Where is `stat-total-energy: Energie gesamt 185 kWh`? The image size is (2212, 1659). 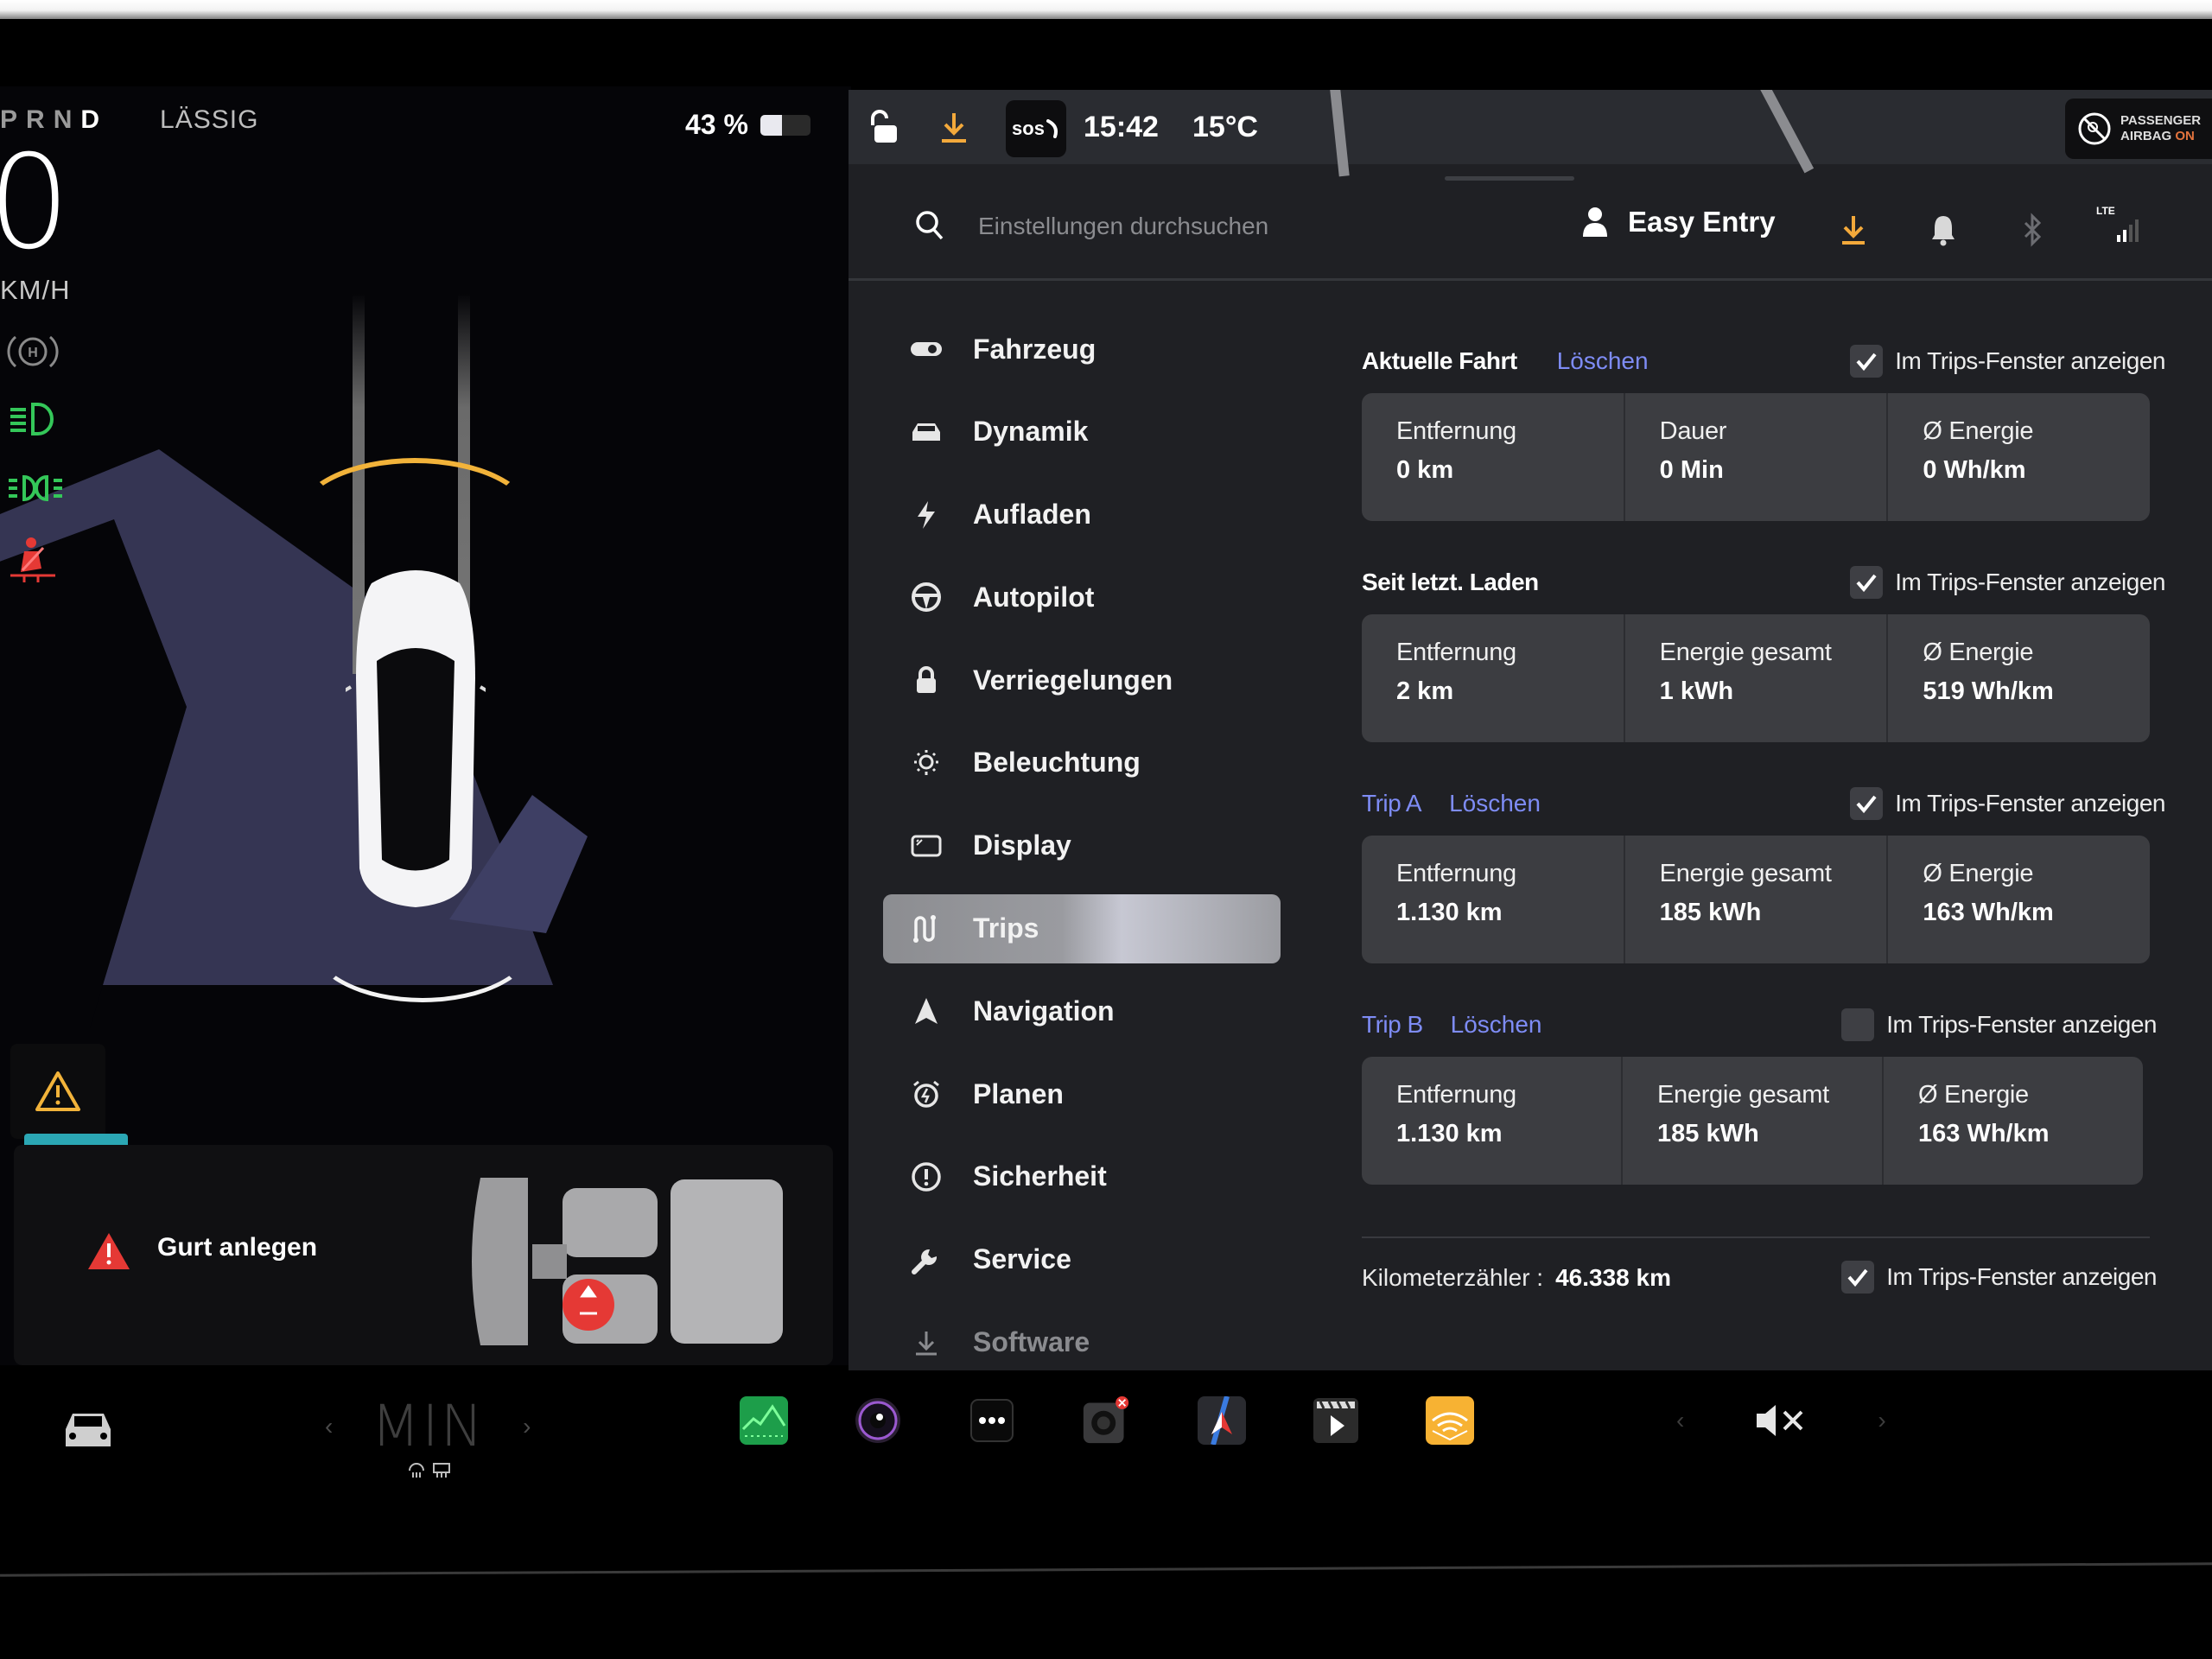 stat-total-energy: Energie gesamt 185 kWh is located at coordinates (1757, 899).